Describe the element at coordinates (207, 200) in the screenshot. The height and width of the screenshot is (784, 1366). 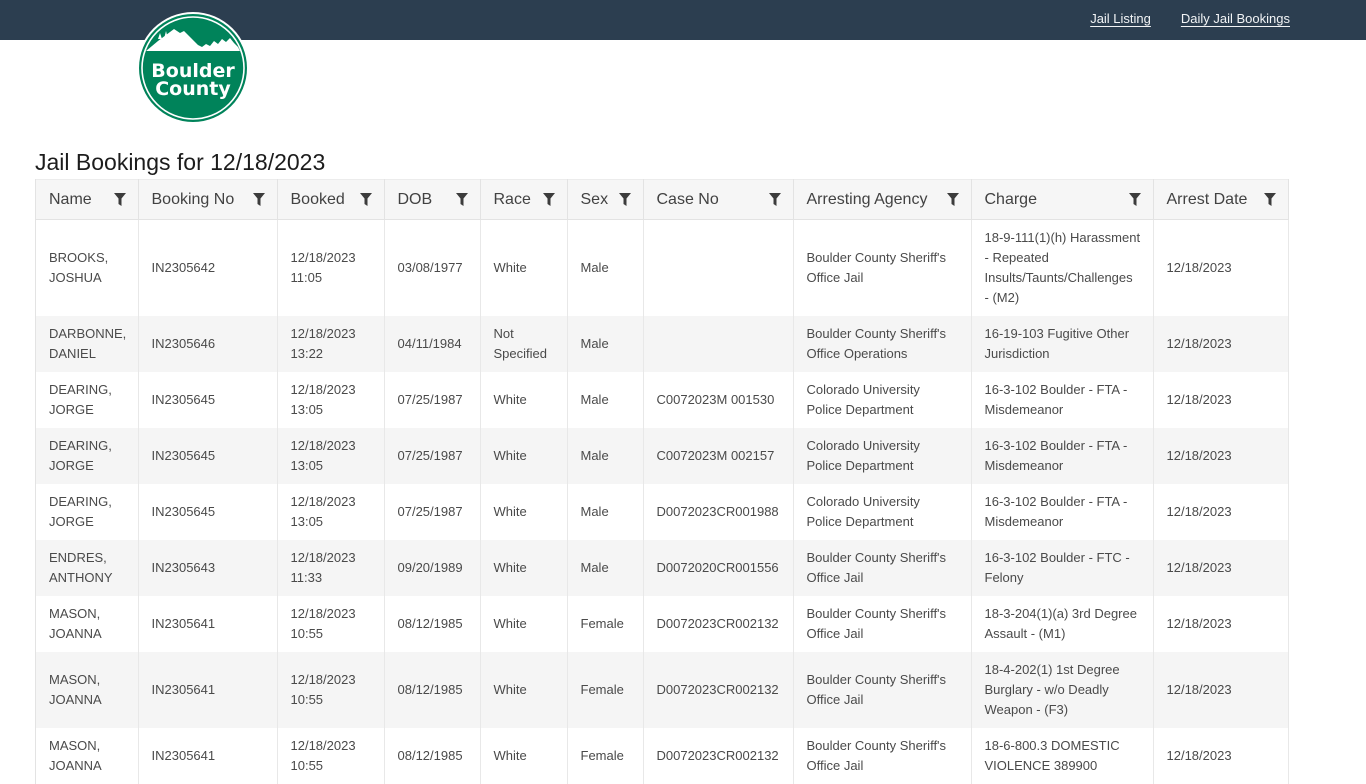
I see `column-header-booking-no: Booking No` at that location.